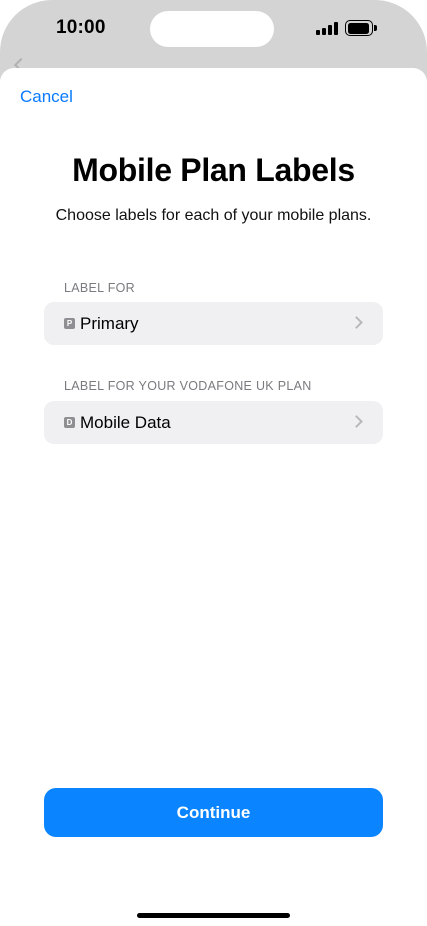  I want to click on plan-badge-icon: D, so click(69, 422).